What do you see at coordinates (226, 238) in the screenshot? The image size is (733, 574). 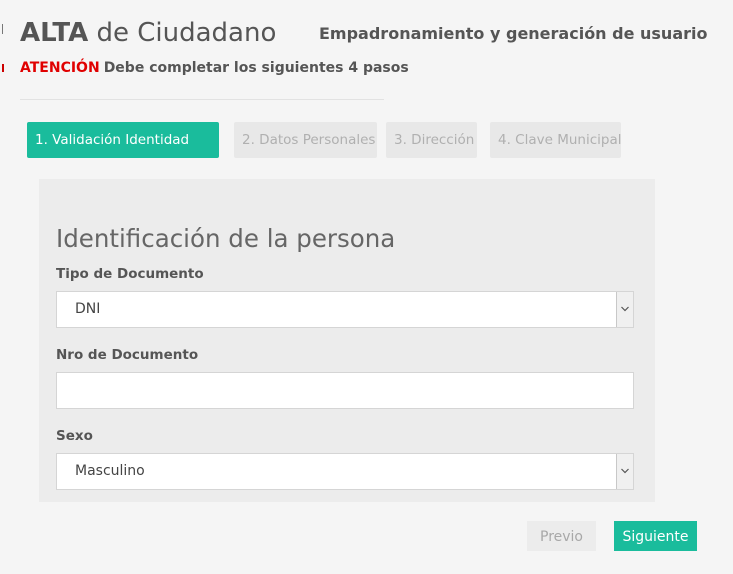 I see `section-title: Identificación de la persona` at bounding box center [226, 238].